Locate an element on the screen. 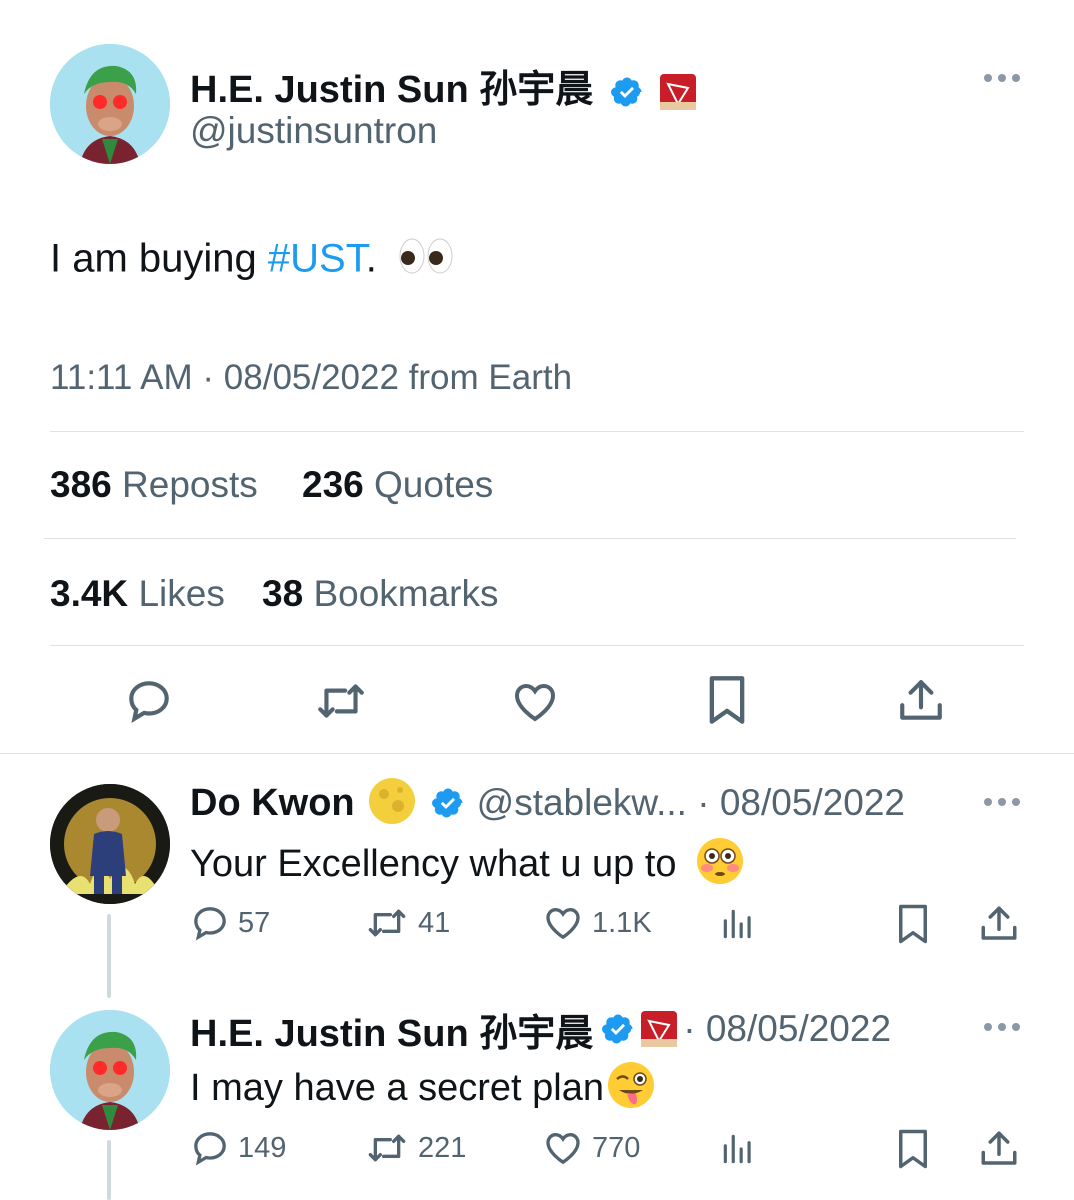  reposts-stat: 386 Reposts is located at coordinates (154, 485).